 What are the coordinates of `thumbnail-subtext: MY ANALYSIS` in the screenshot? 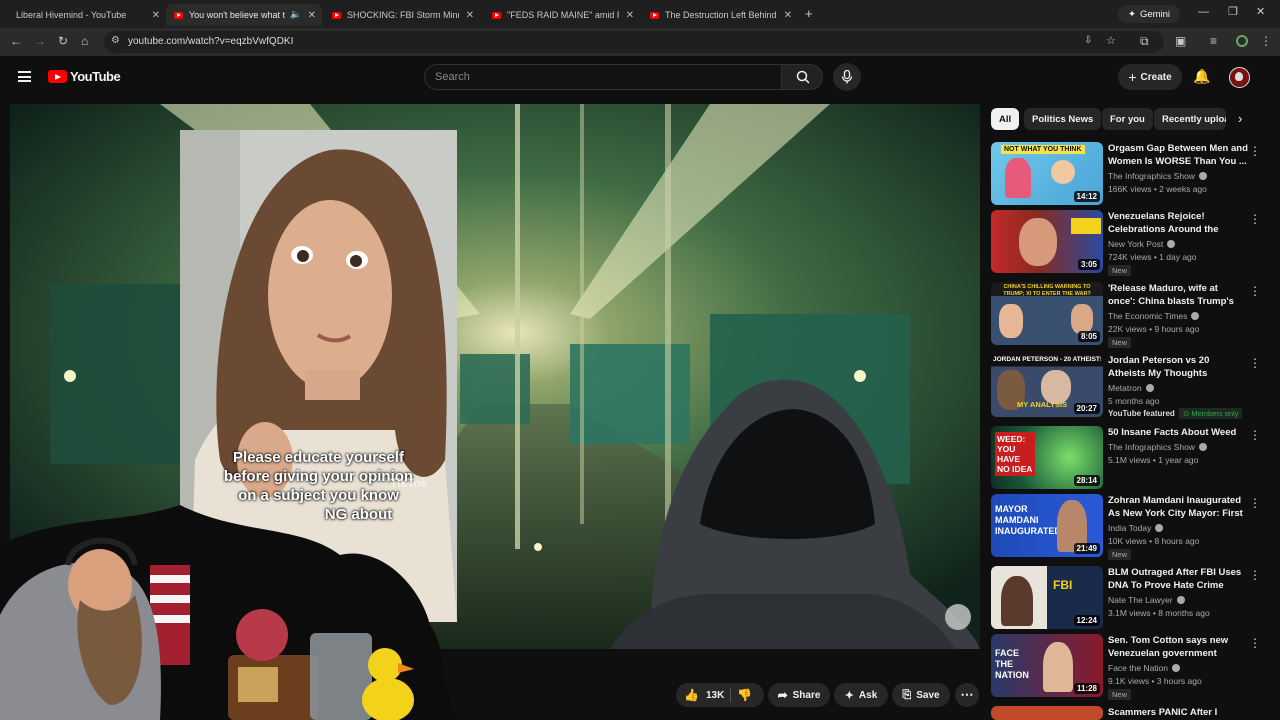 It's located at (1042, 404).